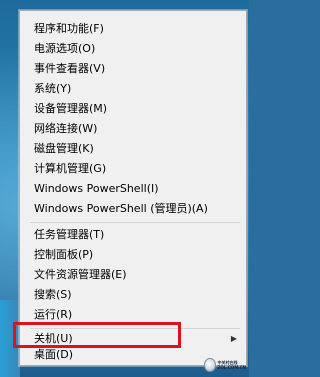 This screenshot has width=320, height=377. Describe the element at coordinates (133, 209) in the screenshot. I see `menu-item-powershell-admin: Windows PowerShell (管理员)(A)` at that location.